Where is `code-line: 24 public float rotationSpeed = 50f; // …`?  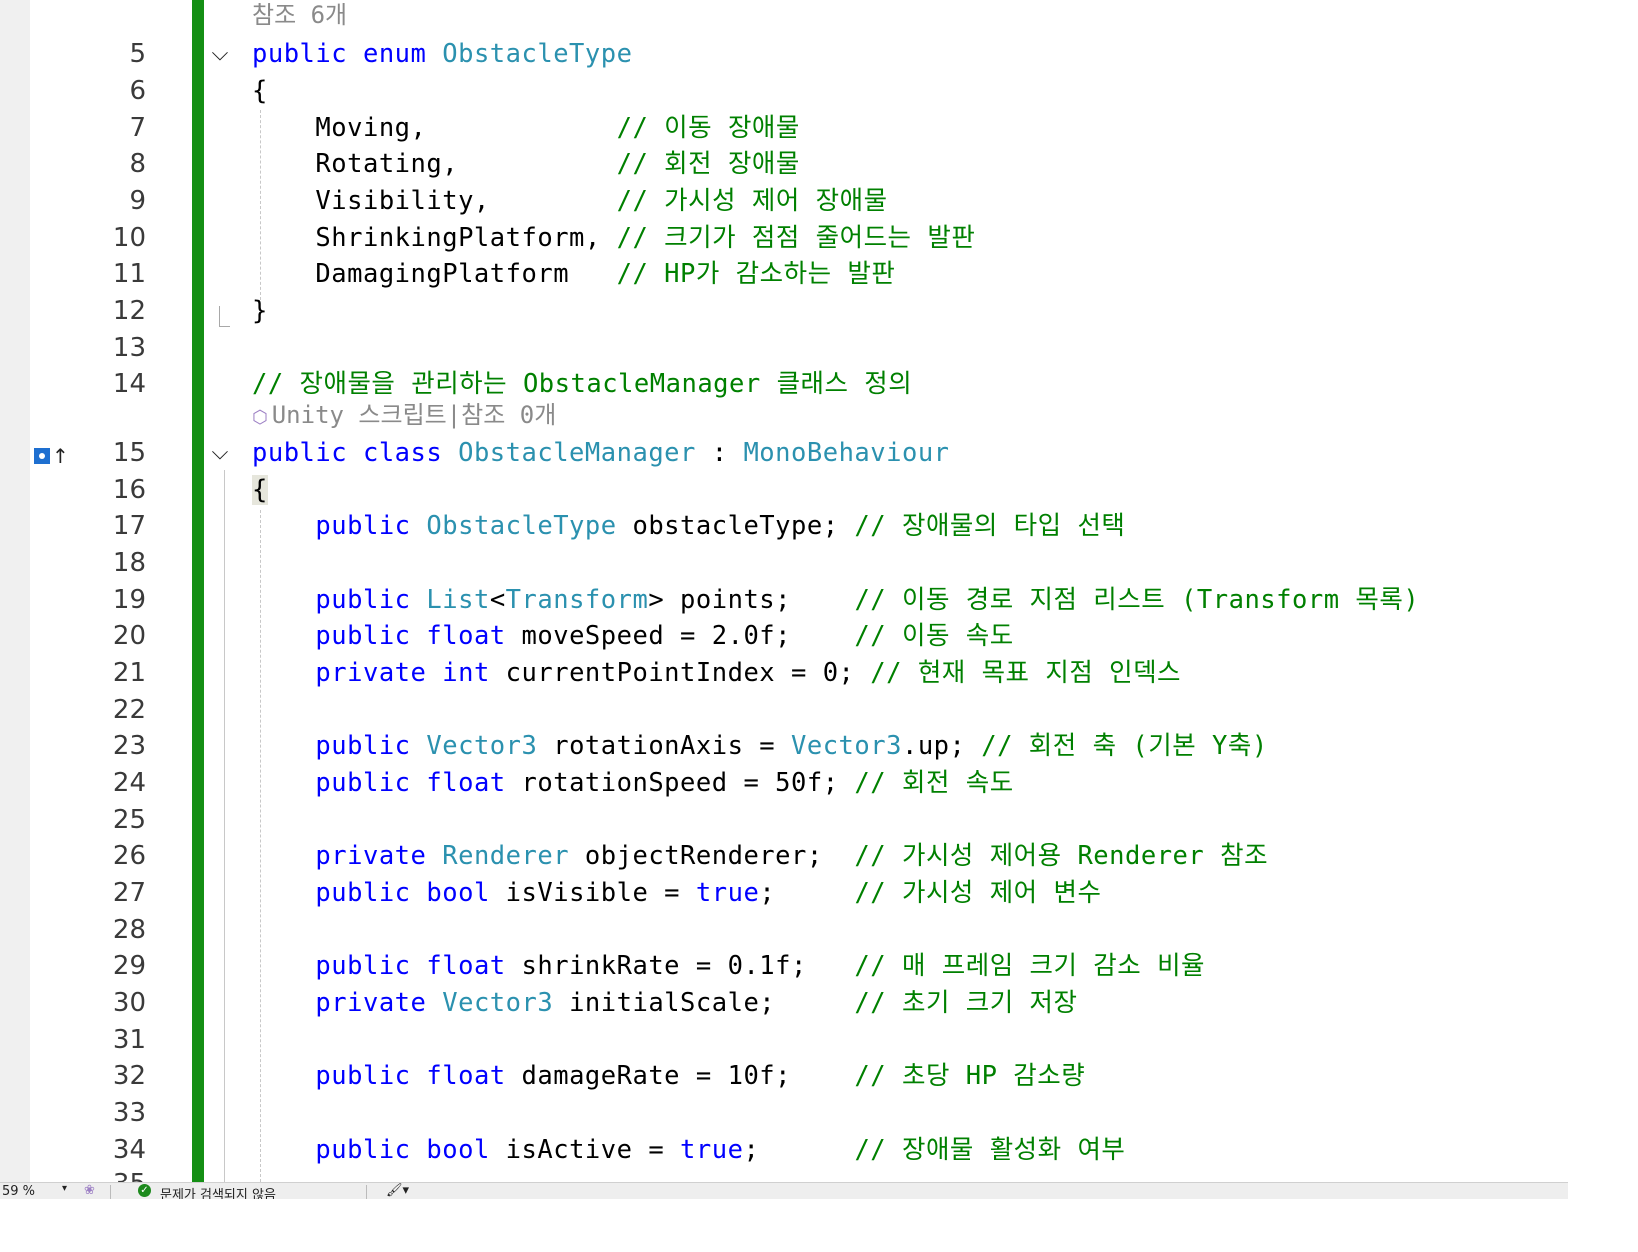
code-line: 24 public float rotationSpeed = 50f; // … is located at coordinates (784, 783).